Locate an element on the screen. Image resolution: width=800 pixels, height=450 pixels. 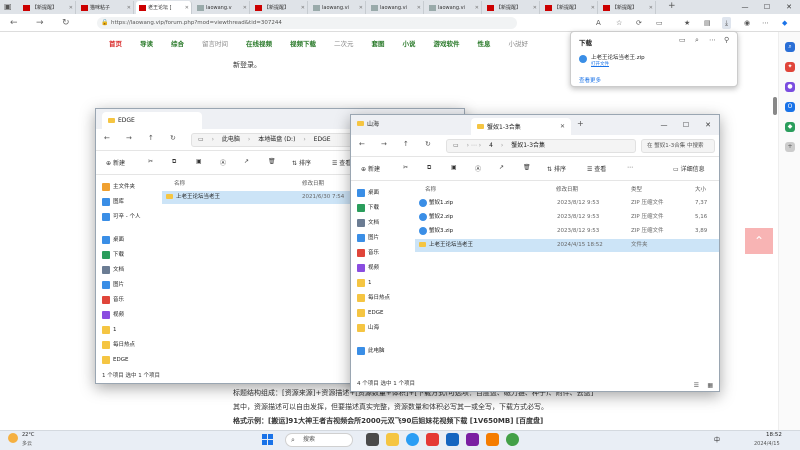
nav-item: 可辛 - 个人 is located at coordinates (121, 217).